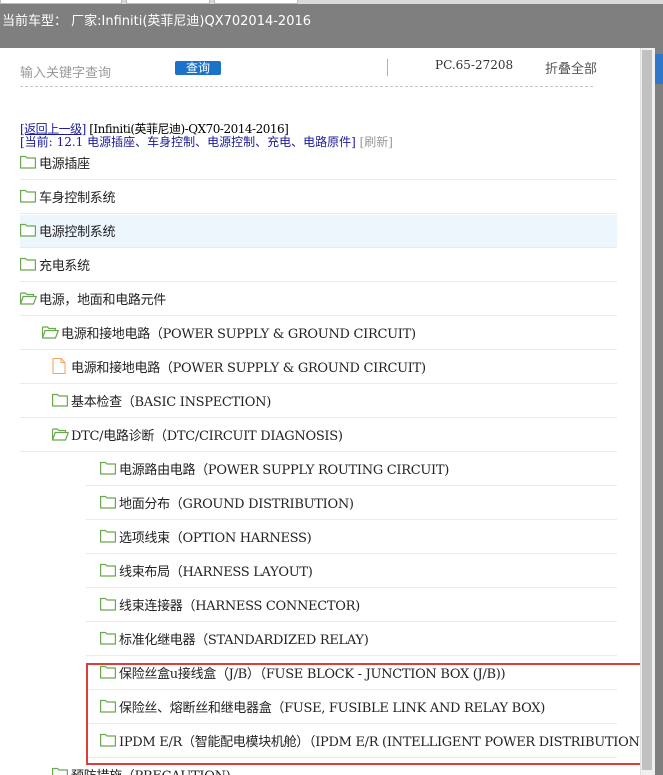  I want to click on tree-item: 电源，地面和电路元件, so click(318, 299).